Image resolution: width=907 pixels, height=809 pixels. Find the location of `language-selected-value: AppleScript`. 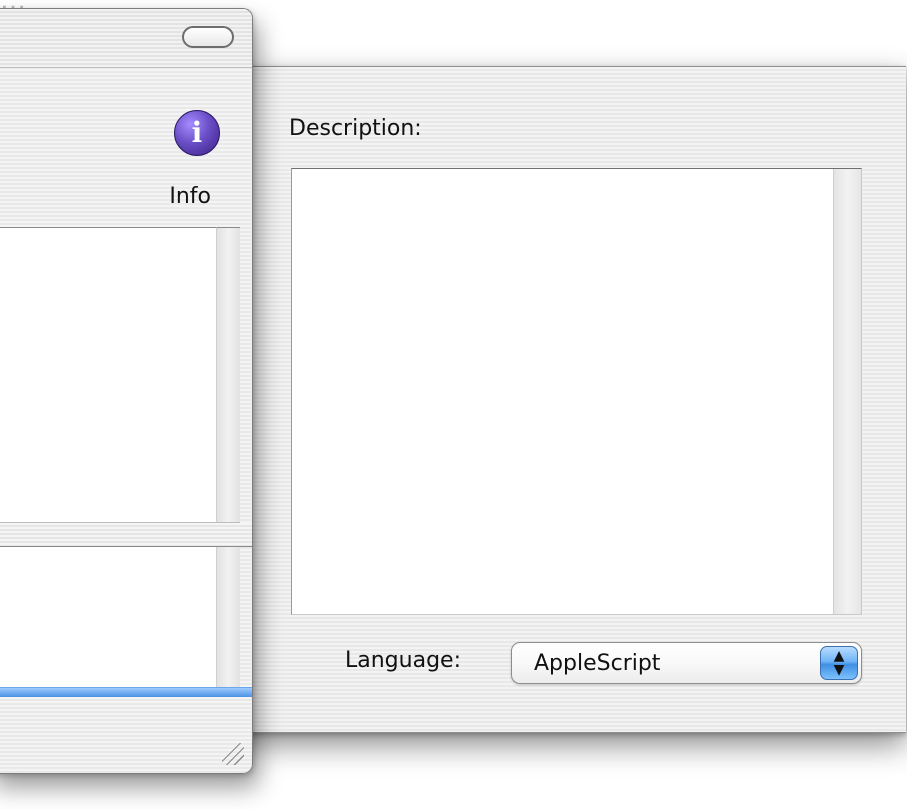

language-selected-value: AppleScript is located at coordinates (597, 663).